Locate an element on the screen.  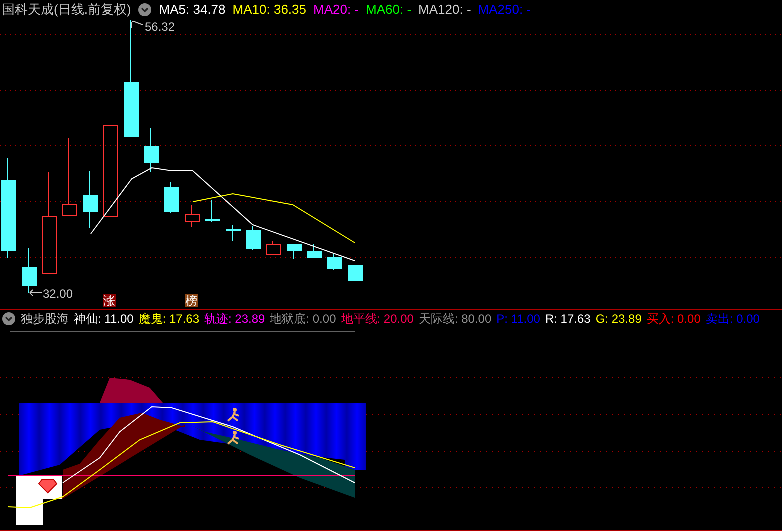
moving-average-value: MA120: - is located at coordinates (445, 10).